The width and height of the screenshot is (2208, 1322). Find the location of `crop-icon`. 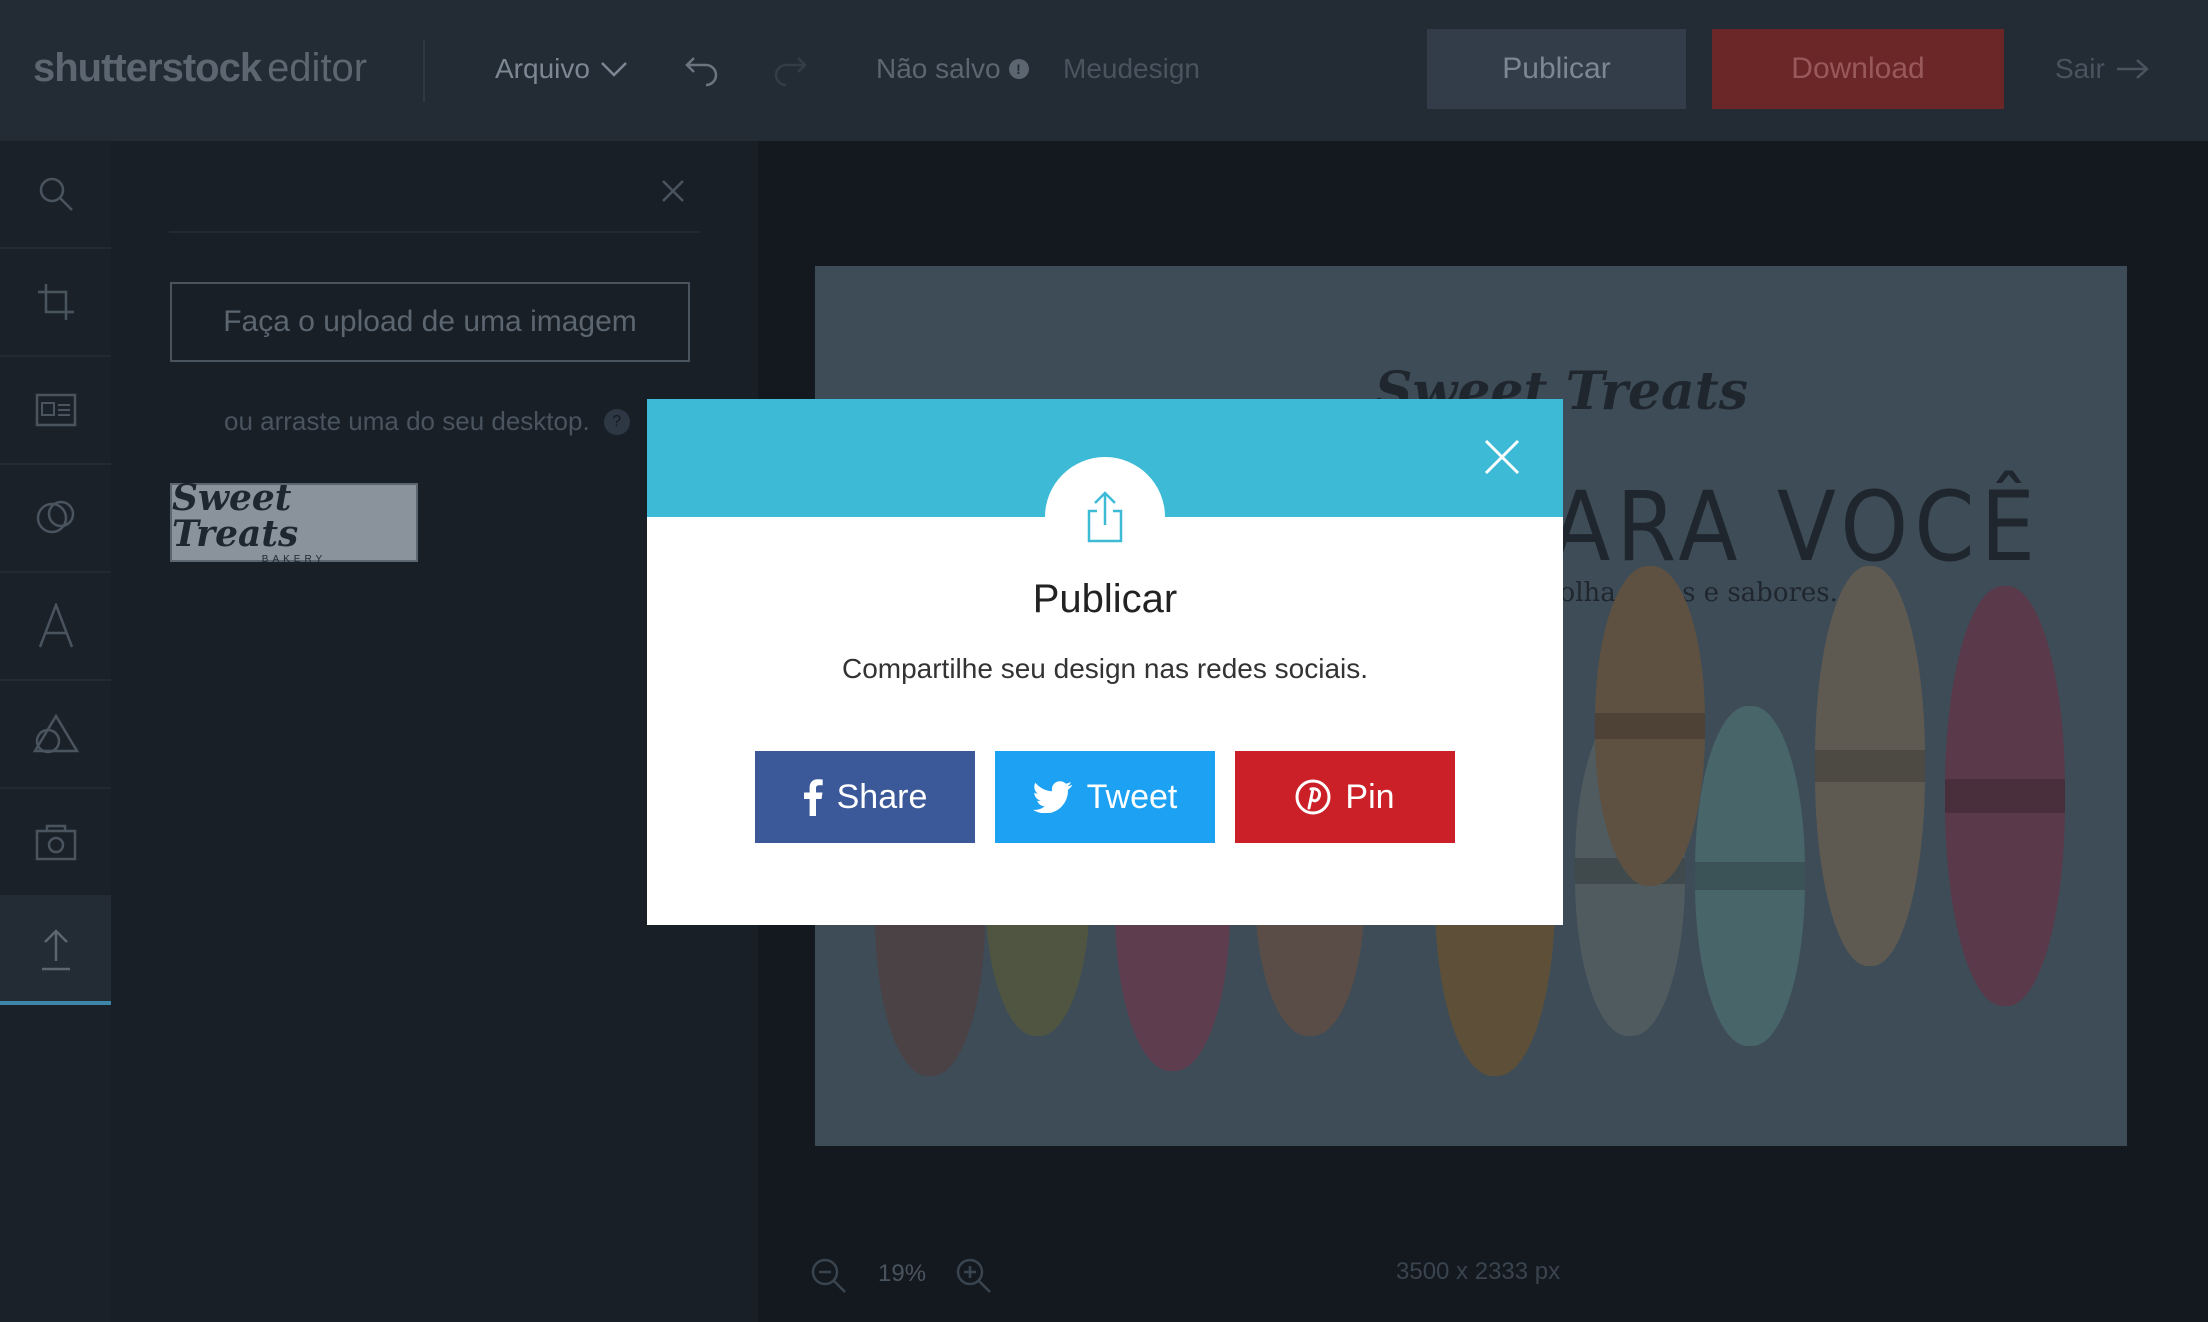

crop-icon is located at coordinates (55, 302).